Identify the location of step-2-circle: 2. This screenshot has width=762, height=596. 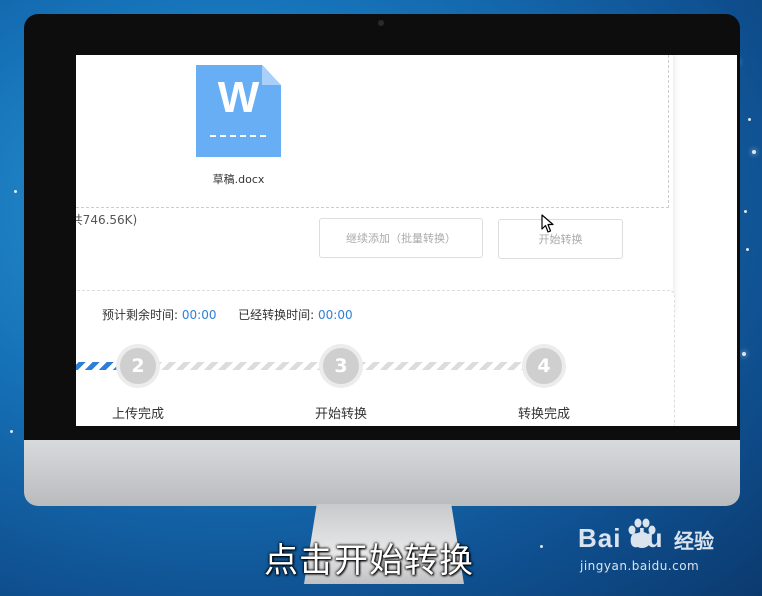
(138, 366).